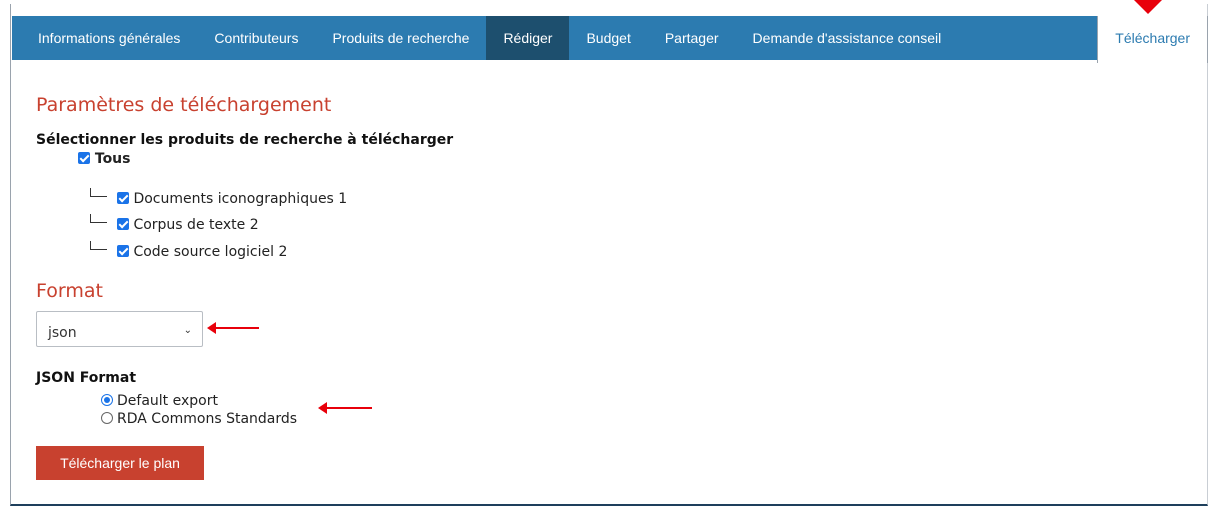 This screenshot has height=508, width=1209. Describe the element at coordinates (210, 252) in the screenshot. I see `product-label: Code source logiciel 2` at that location.